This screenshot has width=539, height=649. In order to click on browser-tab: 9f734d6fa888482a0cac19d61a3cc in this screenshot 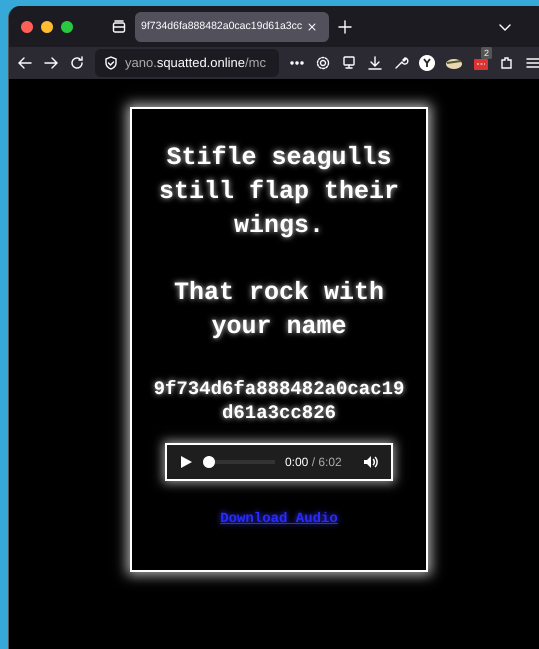, I will do `click(232, 27)`.